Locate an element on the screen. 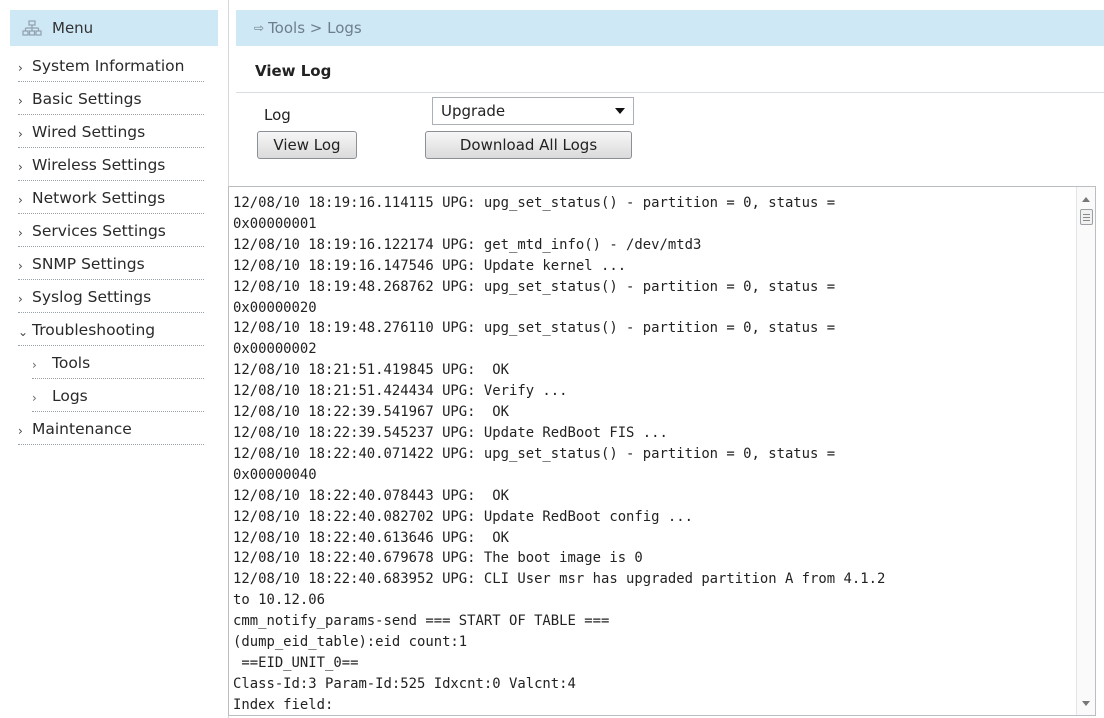 This screenshot has width=1104, height=718. chevron-down-icon: ⌄ is located at coordinates (23, 332).